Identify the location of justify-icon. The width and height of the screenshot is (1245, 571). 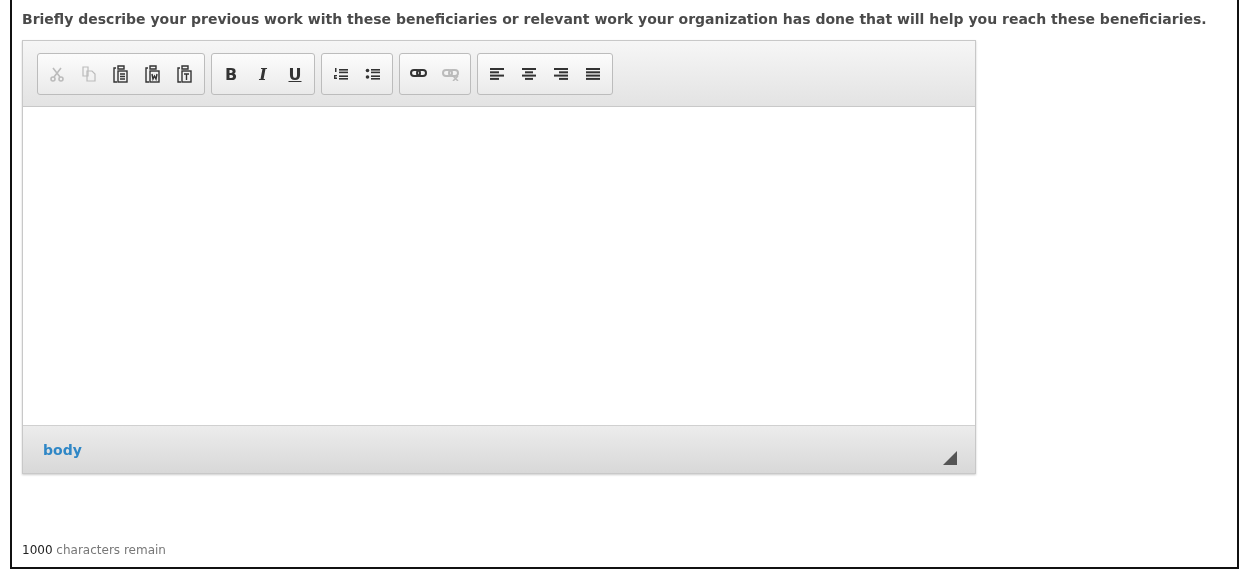
(593, 74).